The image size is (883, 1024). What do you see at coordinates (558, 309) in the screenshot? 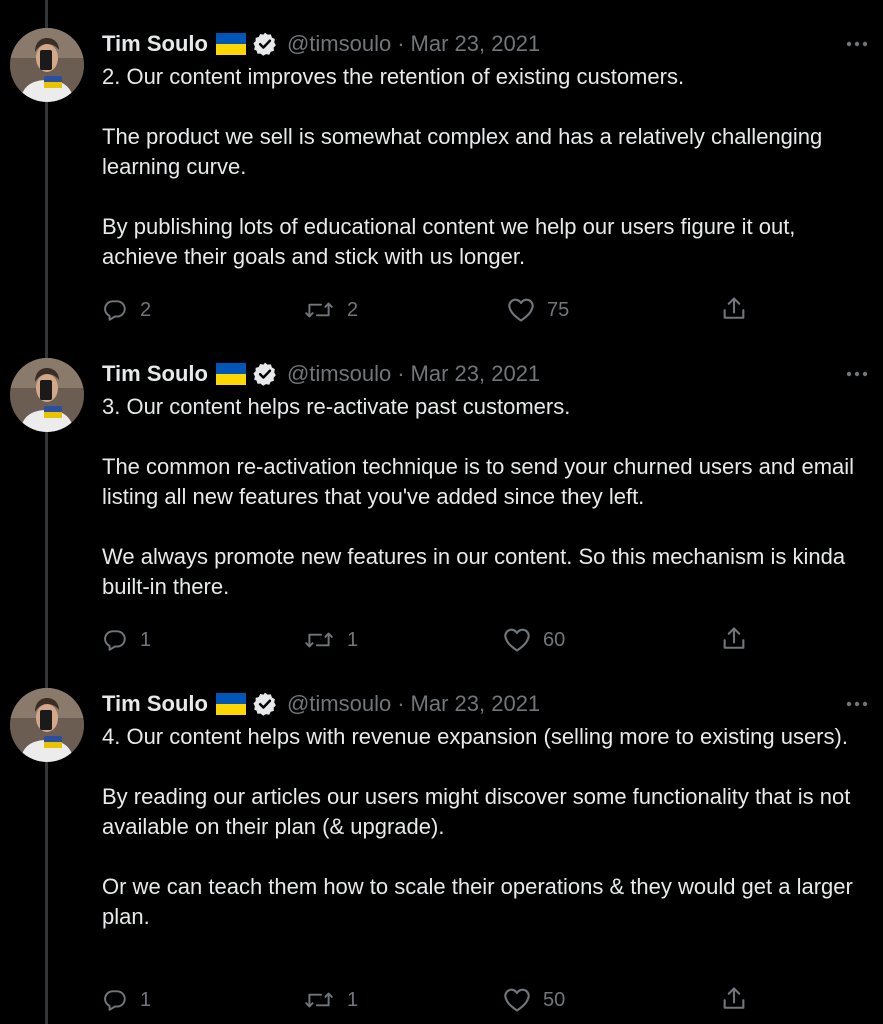
I see `like-count: 75` at bounding box center [558, 309].